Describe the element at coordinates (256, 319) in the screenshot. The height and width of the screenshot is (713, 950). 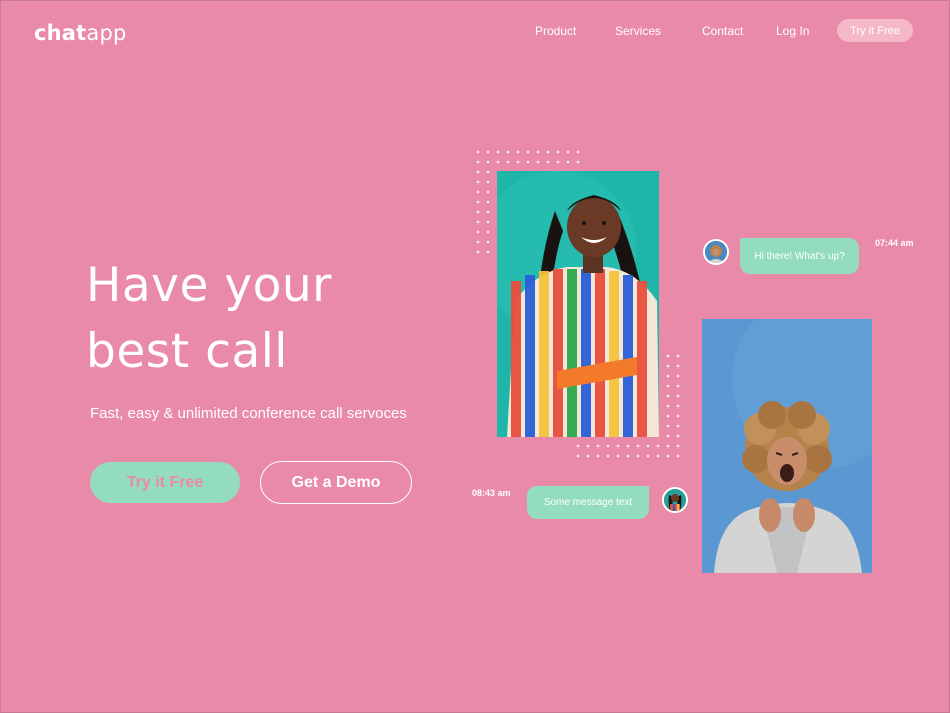
I see `hero-title: Have your best call` at that location.